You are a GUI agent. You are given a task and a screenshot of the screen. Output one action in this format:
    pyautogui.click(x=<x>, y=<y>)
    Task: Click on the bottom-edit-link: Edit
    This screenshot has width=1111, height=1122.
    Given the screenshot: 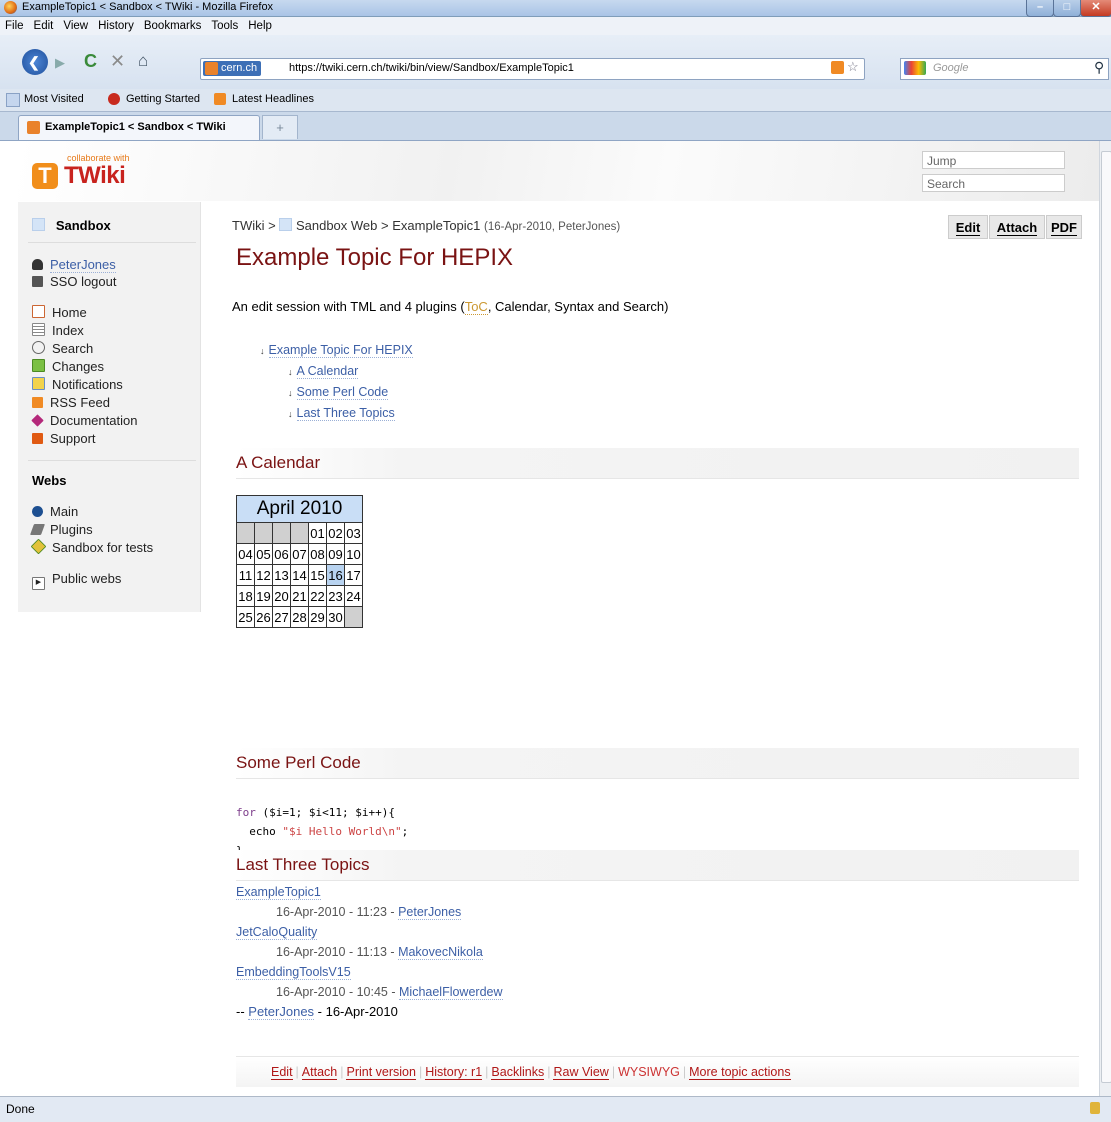 What is the action you would take?
    pyautogui.click(x=282, y=1072)
    